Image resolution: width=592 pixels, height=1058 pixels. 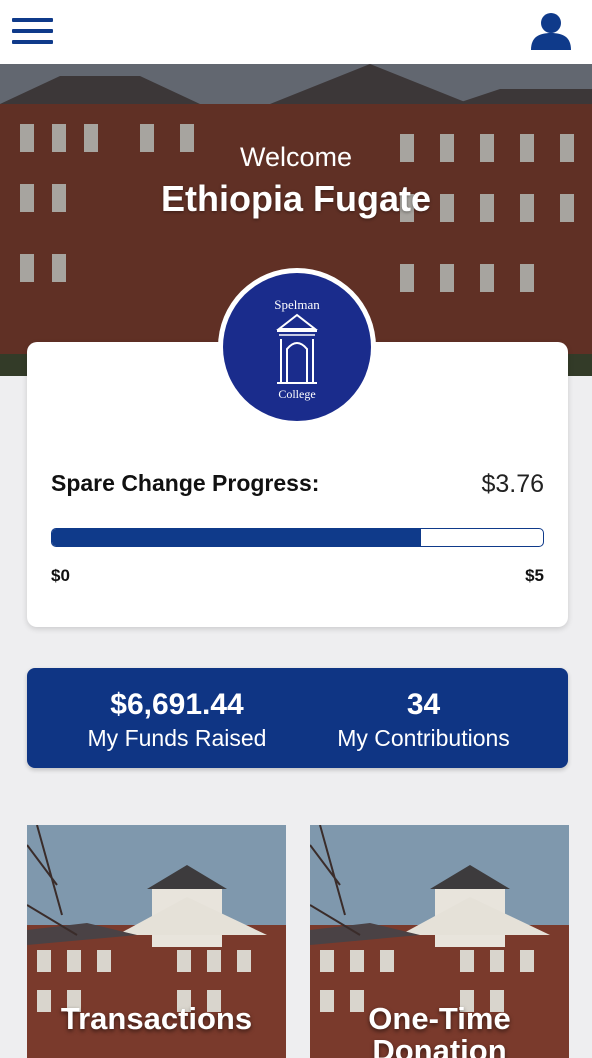 What do you see at coordinates (60, 575) in the screenshot?
I see `progress-min-label: $0` at bounding box center [60, 575].